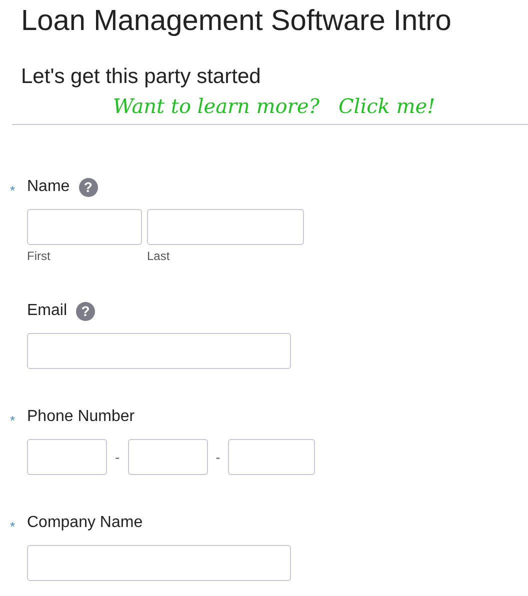 The height and width of the screenshot is (596, 528). What do you see at coordinates (141, 77) in the screenshot?
I see `page-subtitle: Let's get this party started` at bounding box center [141, 77].